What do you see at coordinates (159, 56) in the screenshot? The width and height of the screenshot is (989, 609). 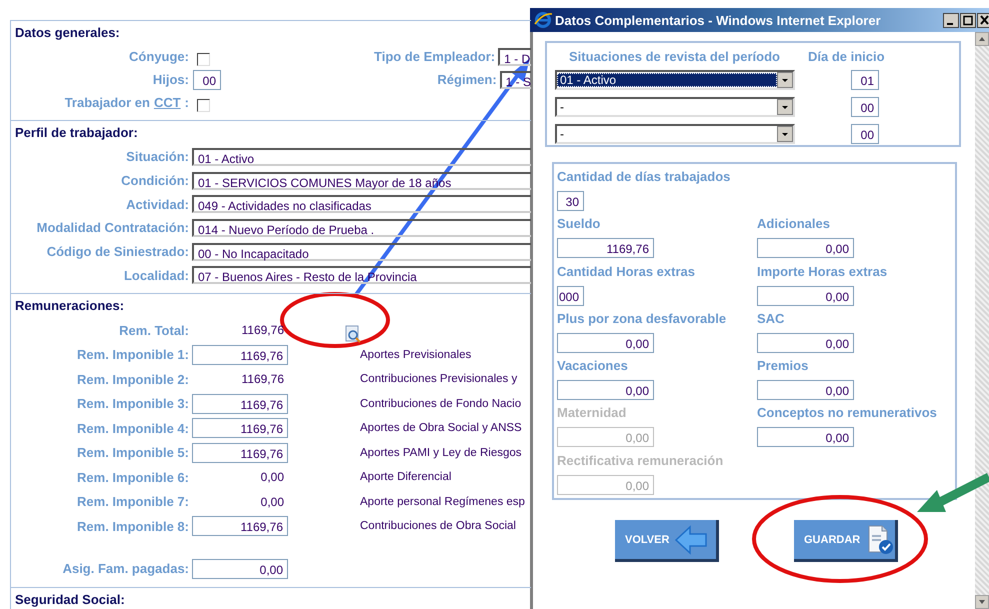 I see `field-label: Cónyuge:` at bounding box center [159, 56].